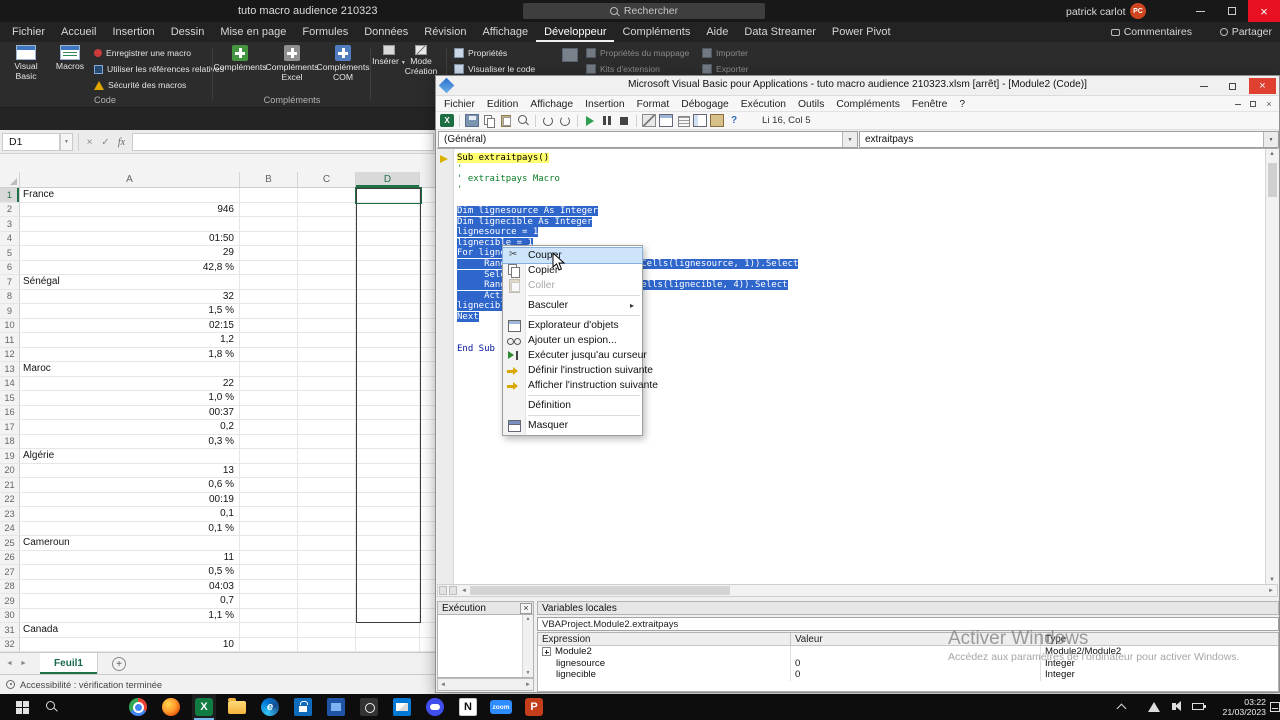 This screenshot has width=1280, height=720. I want to click on cell-D9, so click(388, 311).